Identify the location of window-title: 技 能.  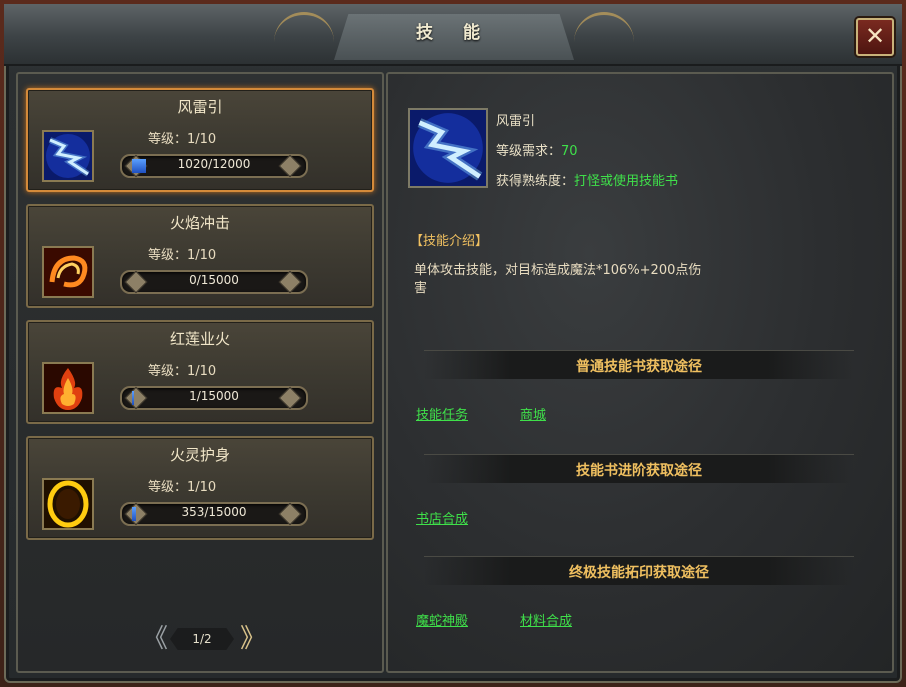
(454, 33).